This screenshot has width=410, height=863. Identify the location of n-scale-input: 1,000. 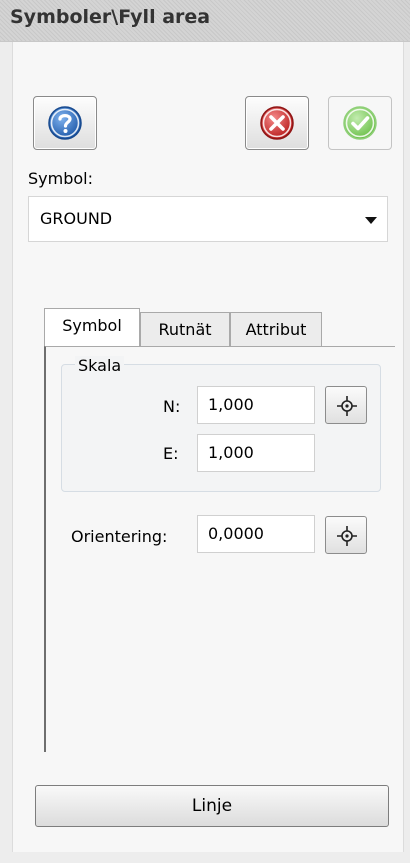
(256, 405).